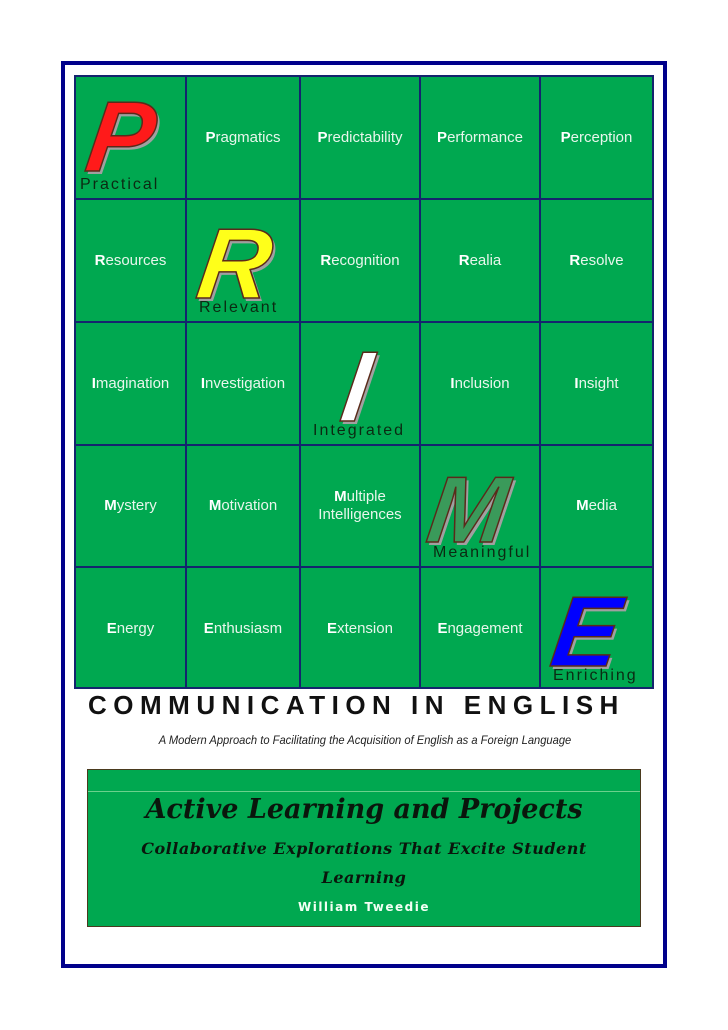 Image resolution: width=728 pixels, height=1030 pixels. I want to click on cell-text: Extension, so click(360, 628).